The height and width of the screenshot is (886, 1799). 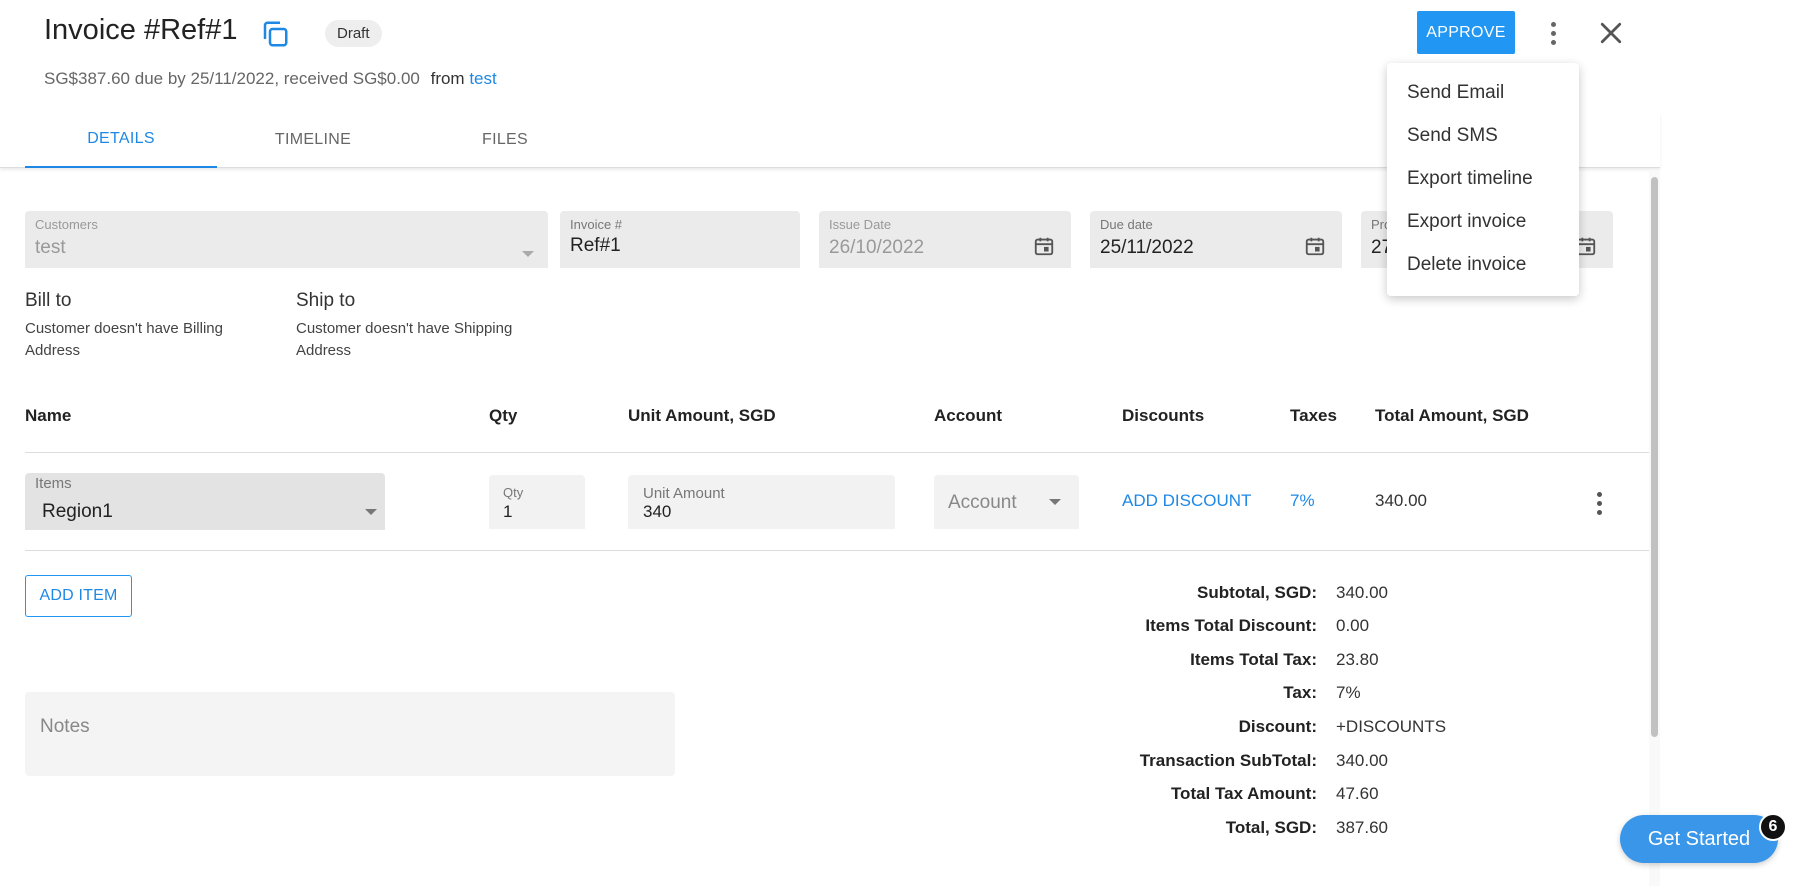 What do you see at coordinates (1243, 793) in the screenshot?
I see `total-tax-amount-label: Total Tax Amount:` at bounding box center [1243, 793].